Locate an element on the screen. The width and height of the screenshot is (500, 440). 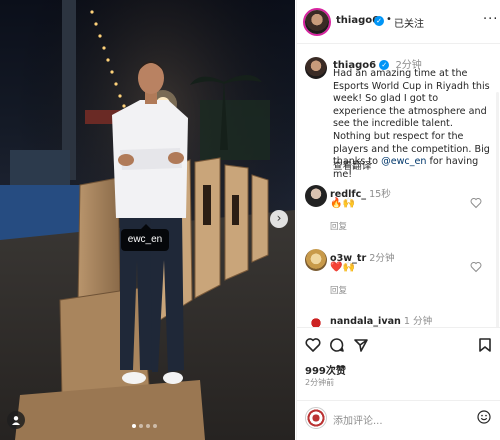
comment-item: nandala_ivan 1 分钟 is located at coordinates (398, 319).